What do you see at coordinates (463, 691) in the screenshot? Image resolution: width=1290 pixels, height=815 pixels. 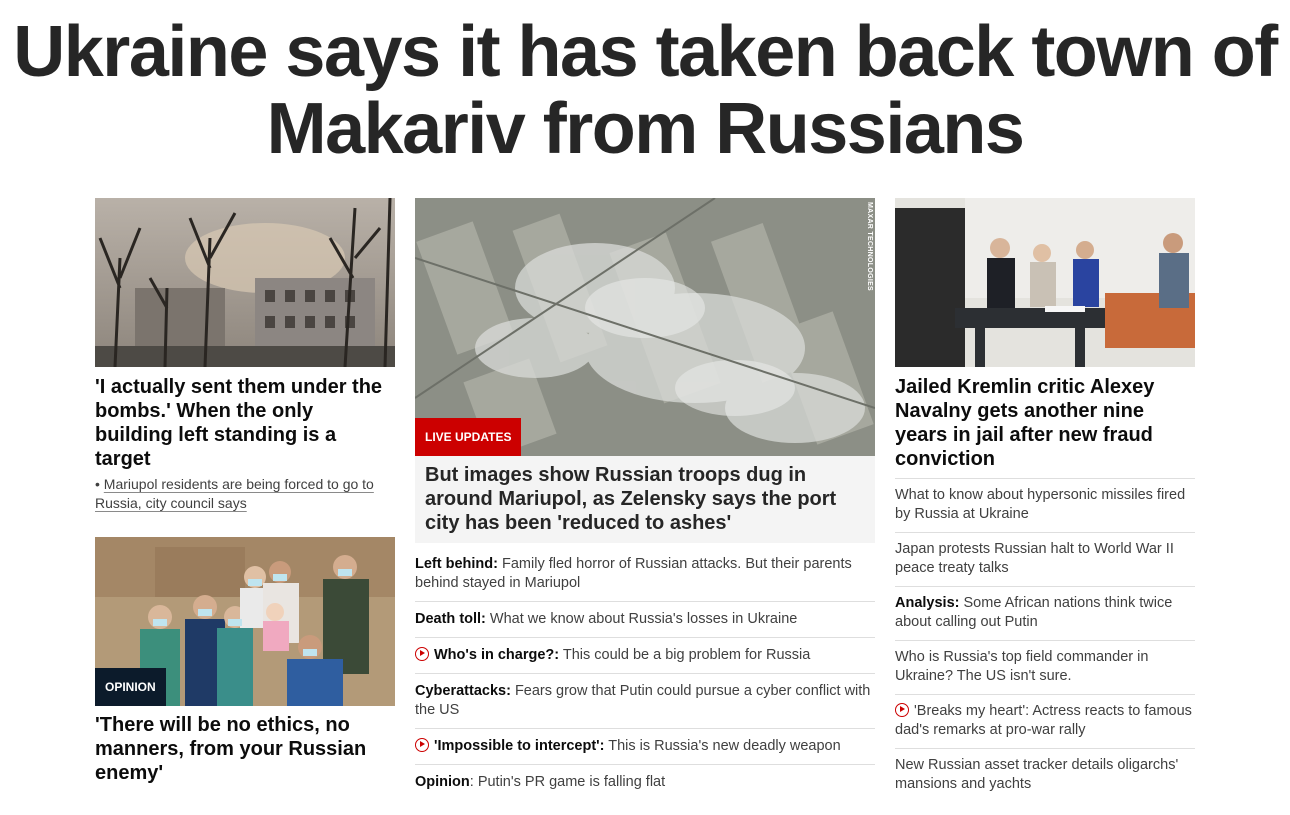 I see `list-item-label: Cyberattacks:` at bounding box center [463, 691].